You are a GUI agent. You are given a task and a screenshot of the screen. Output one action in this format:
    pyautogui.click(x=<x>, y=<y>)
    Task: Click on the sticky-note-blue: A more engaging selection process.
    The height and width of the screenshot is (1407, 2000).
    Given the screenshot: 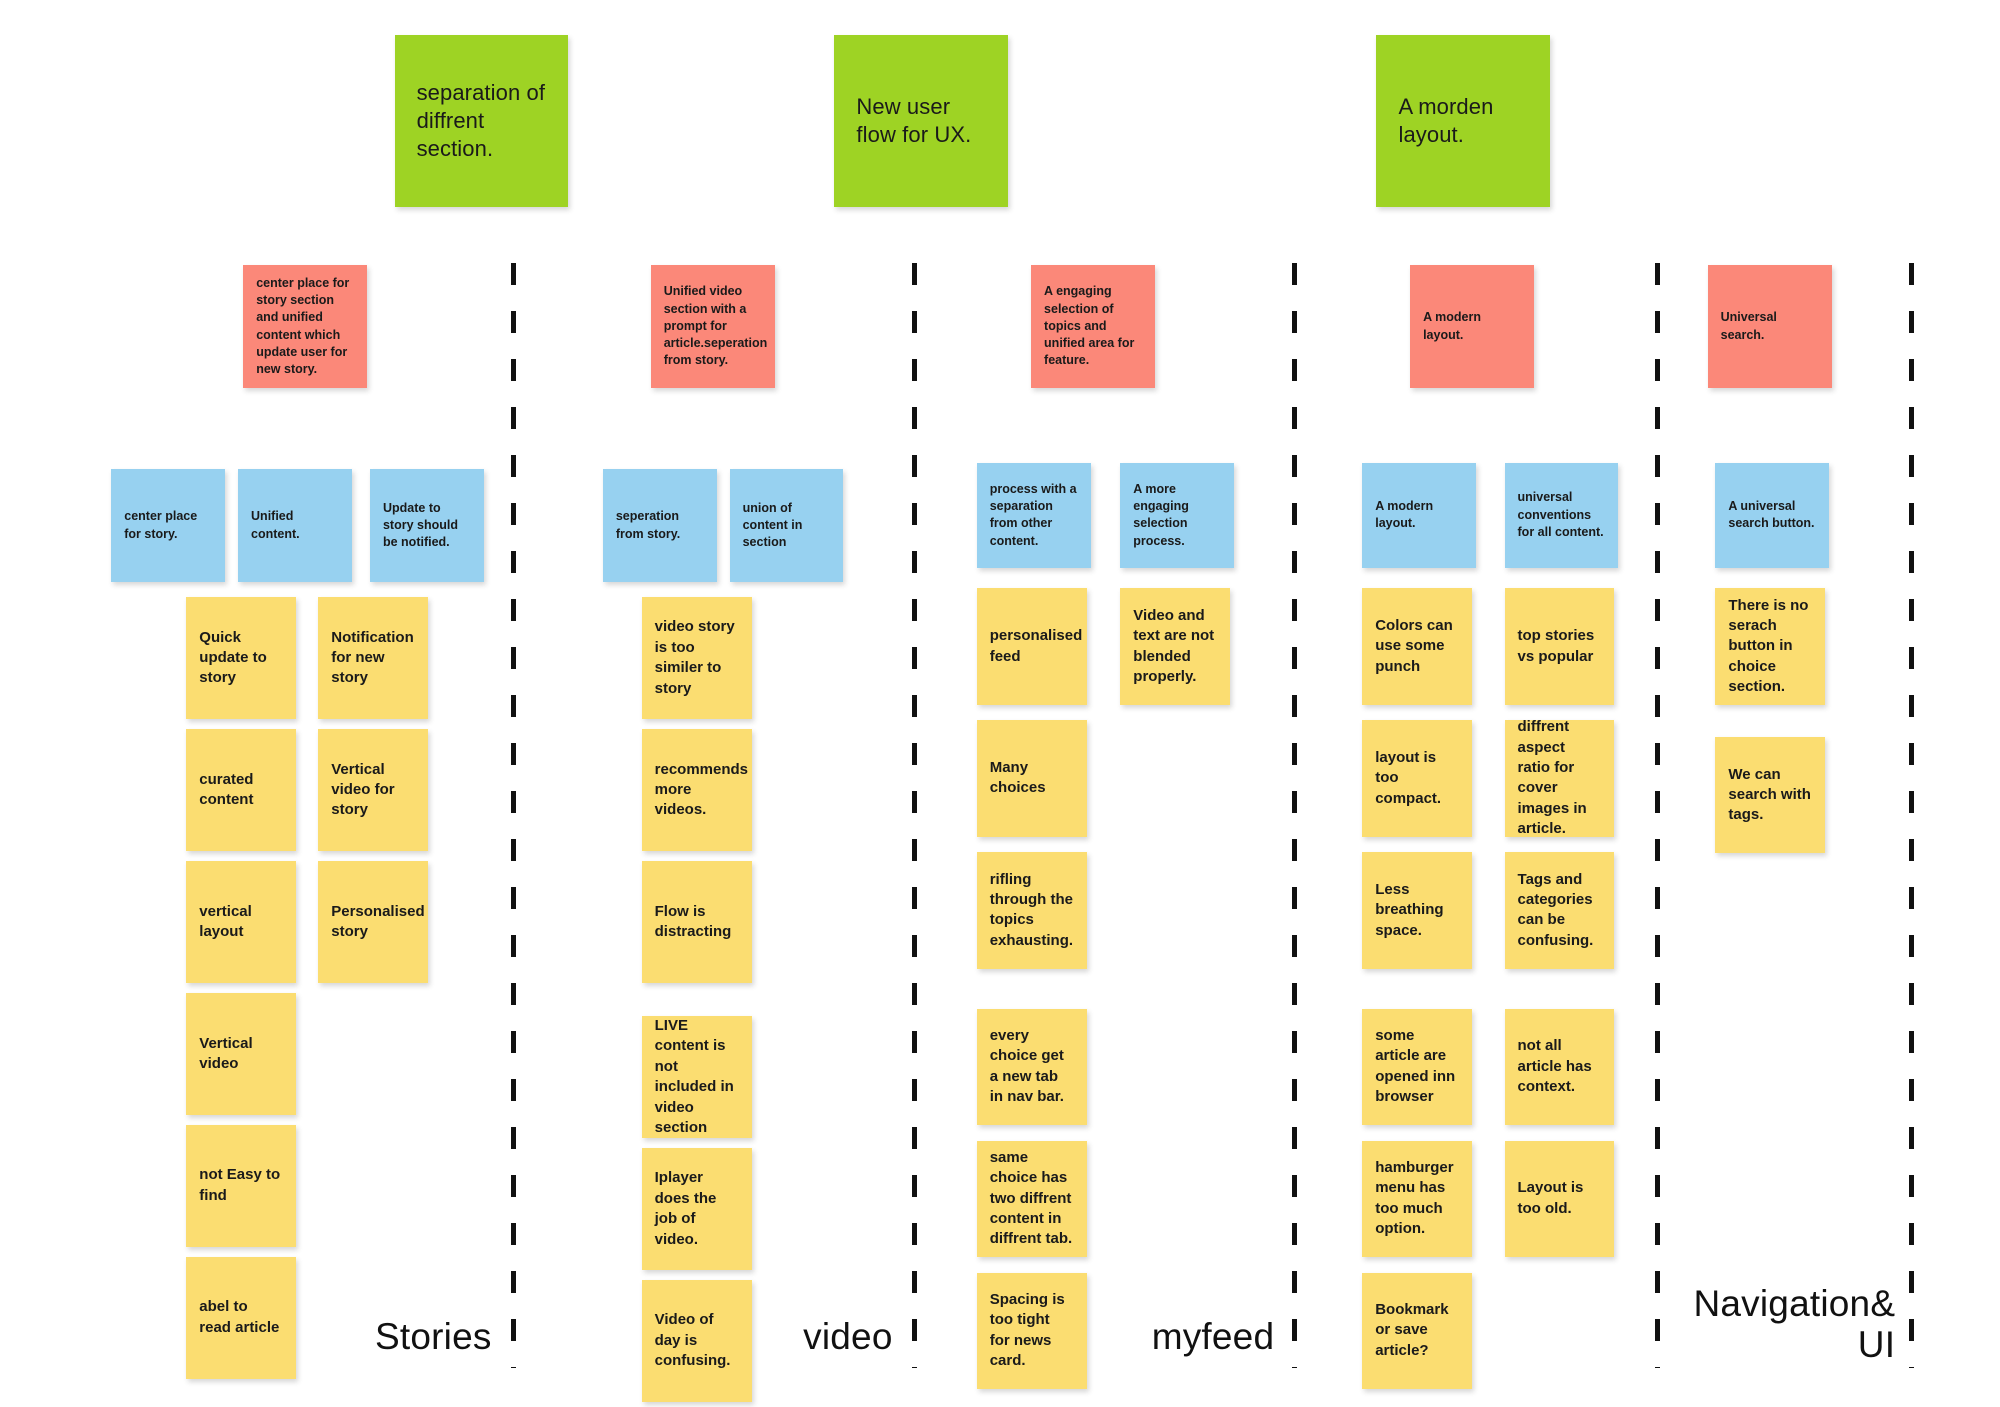 What is the action you would take?
    pyautogui.click(x=1177, y=515)
    